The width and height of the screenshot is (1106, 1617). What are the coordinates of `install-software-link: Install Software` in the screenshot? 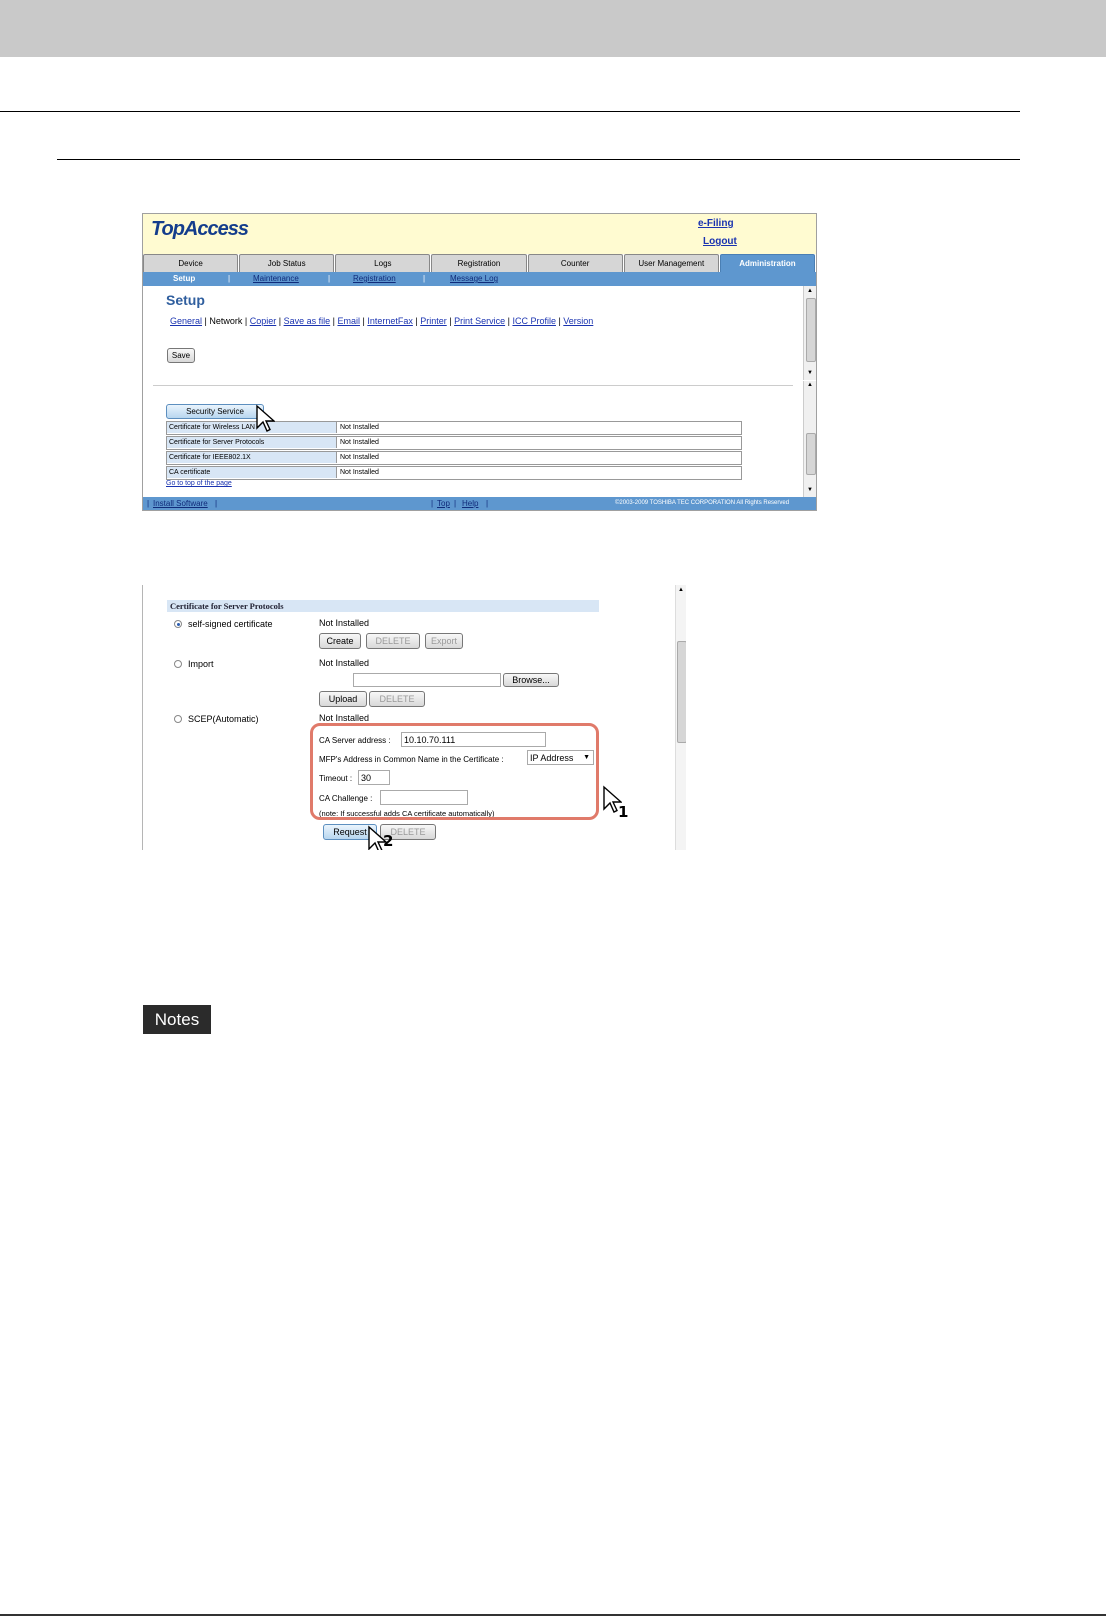 It's located at (180, 503).